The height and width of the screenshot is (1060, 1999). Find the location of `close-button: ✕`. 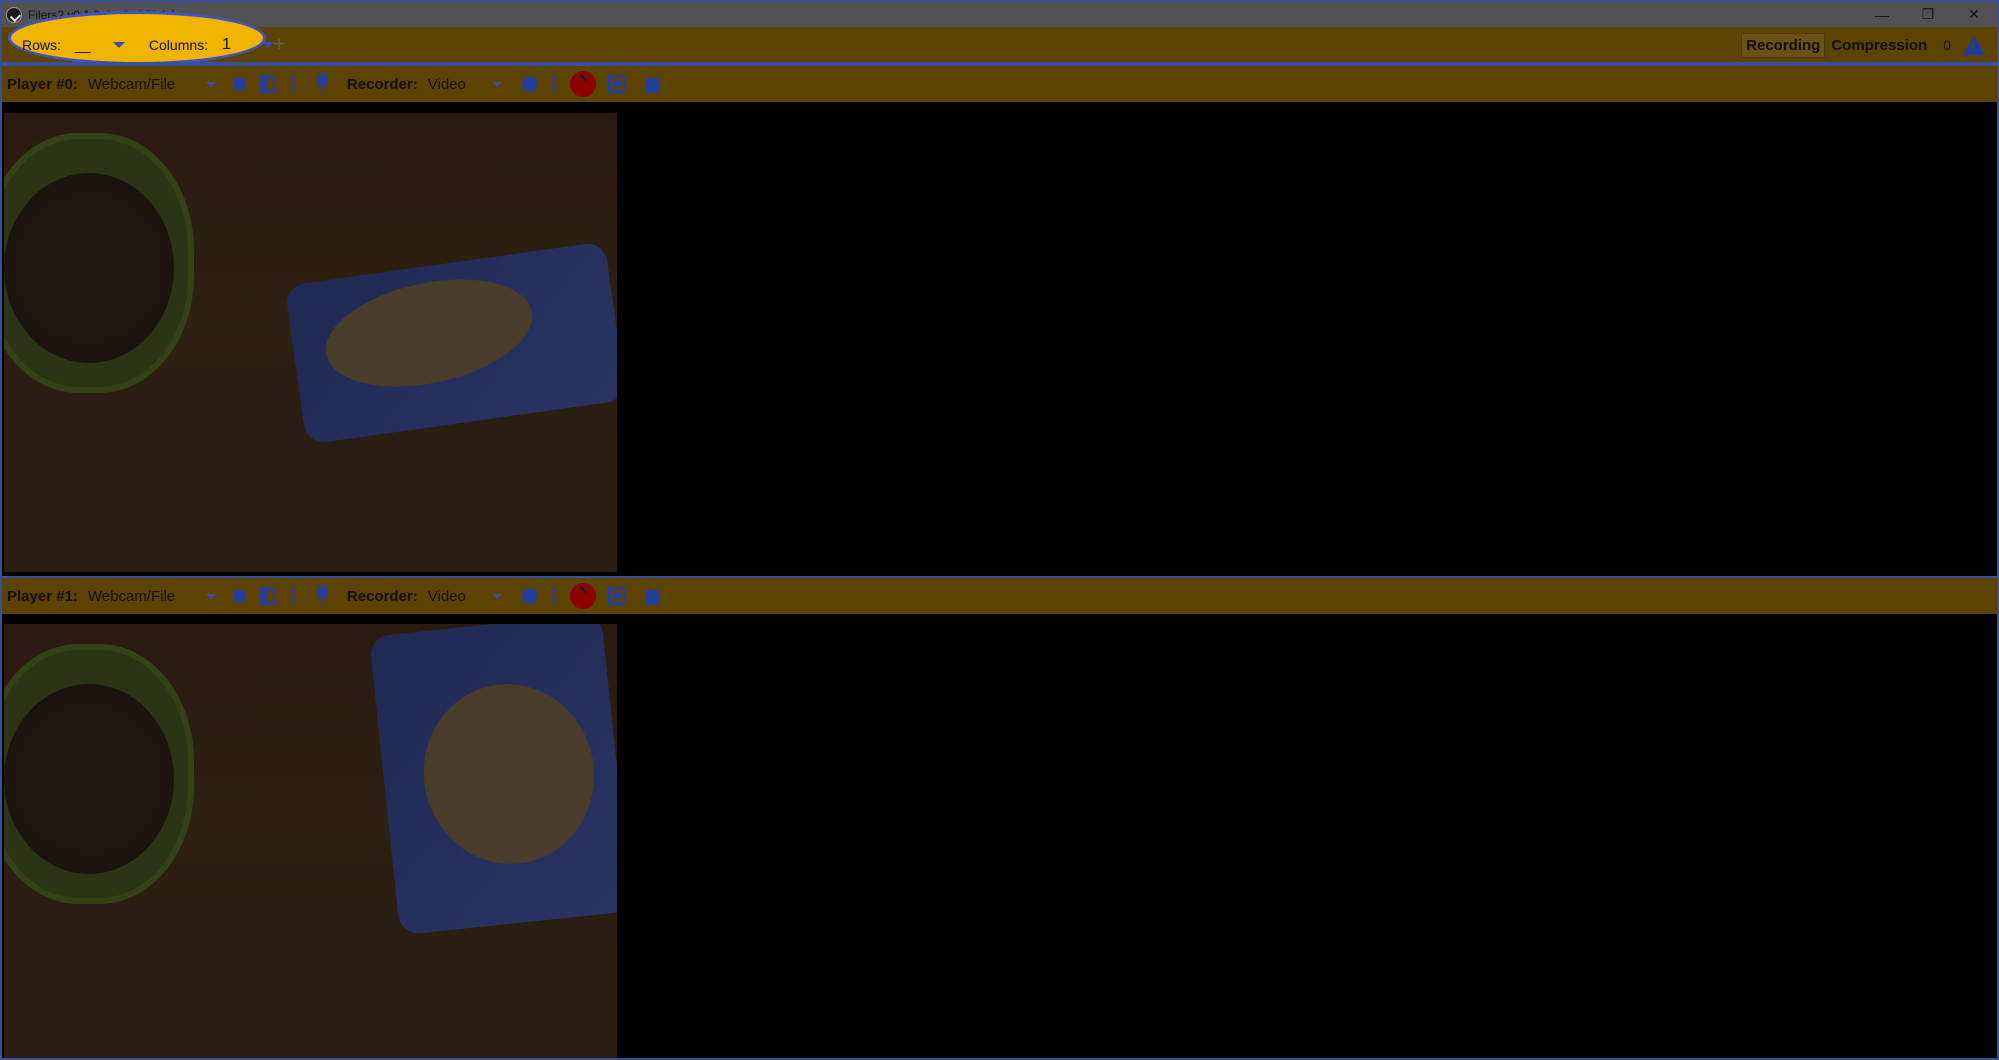

close-button: ✕ is located at coordinates (1974, 14).